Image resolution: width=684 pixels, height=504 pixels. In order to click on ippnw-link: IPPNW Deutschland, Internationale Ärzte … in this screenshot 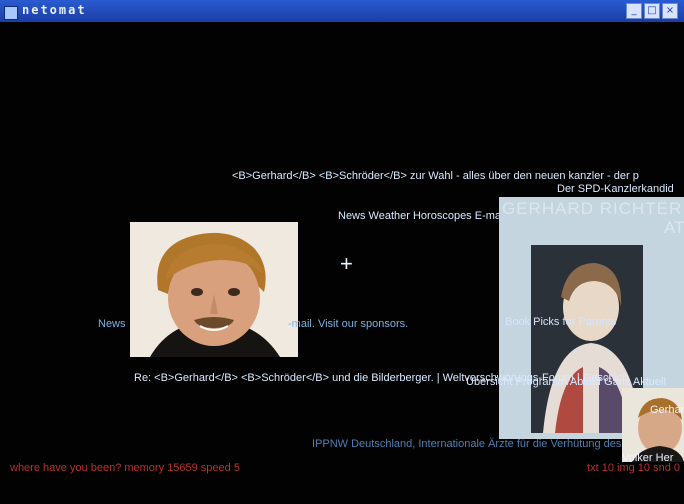, I will do `click(481, 444)`.